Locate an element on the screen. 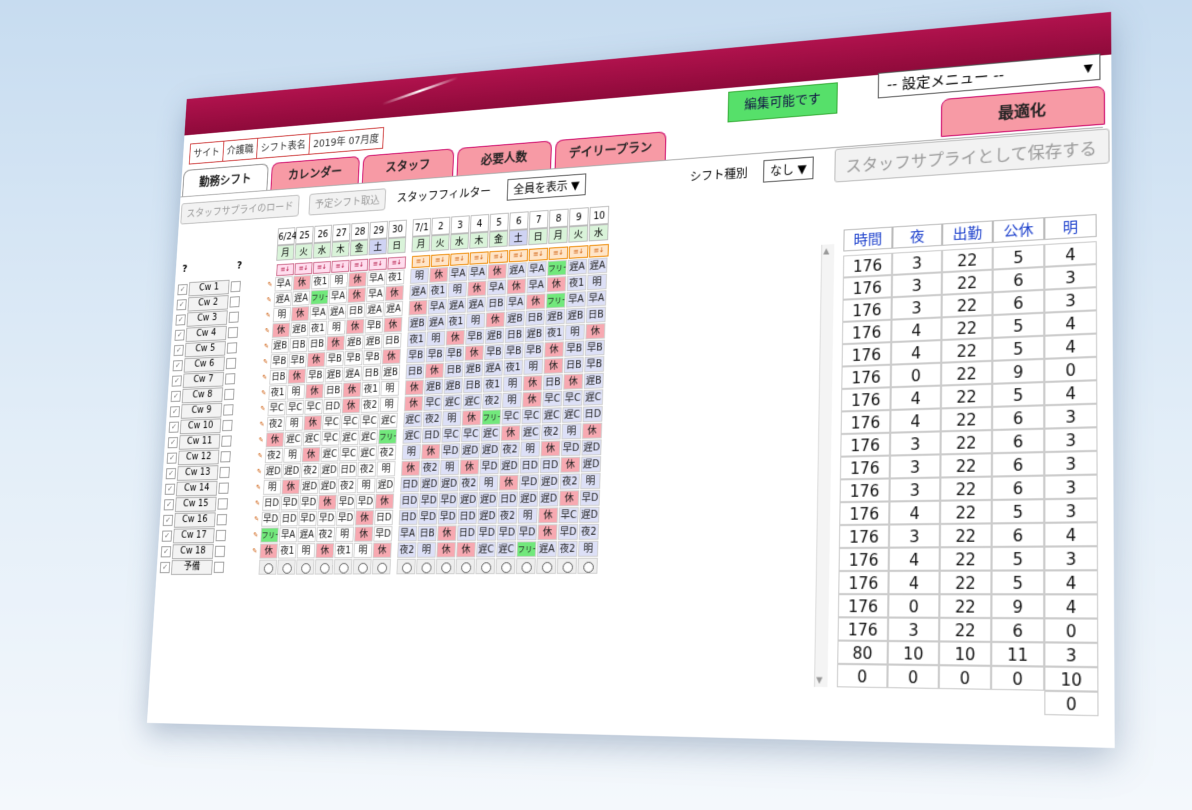 This screenshot has height=810, width=1192. shift-cell: 早B is located at coordinates (335, 359).